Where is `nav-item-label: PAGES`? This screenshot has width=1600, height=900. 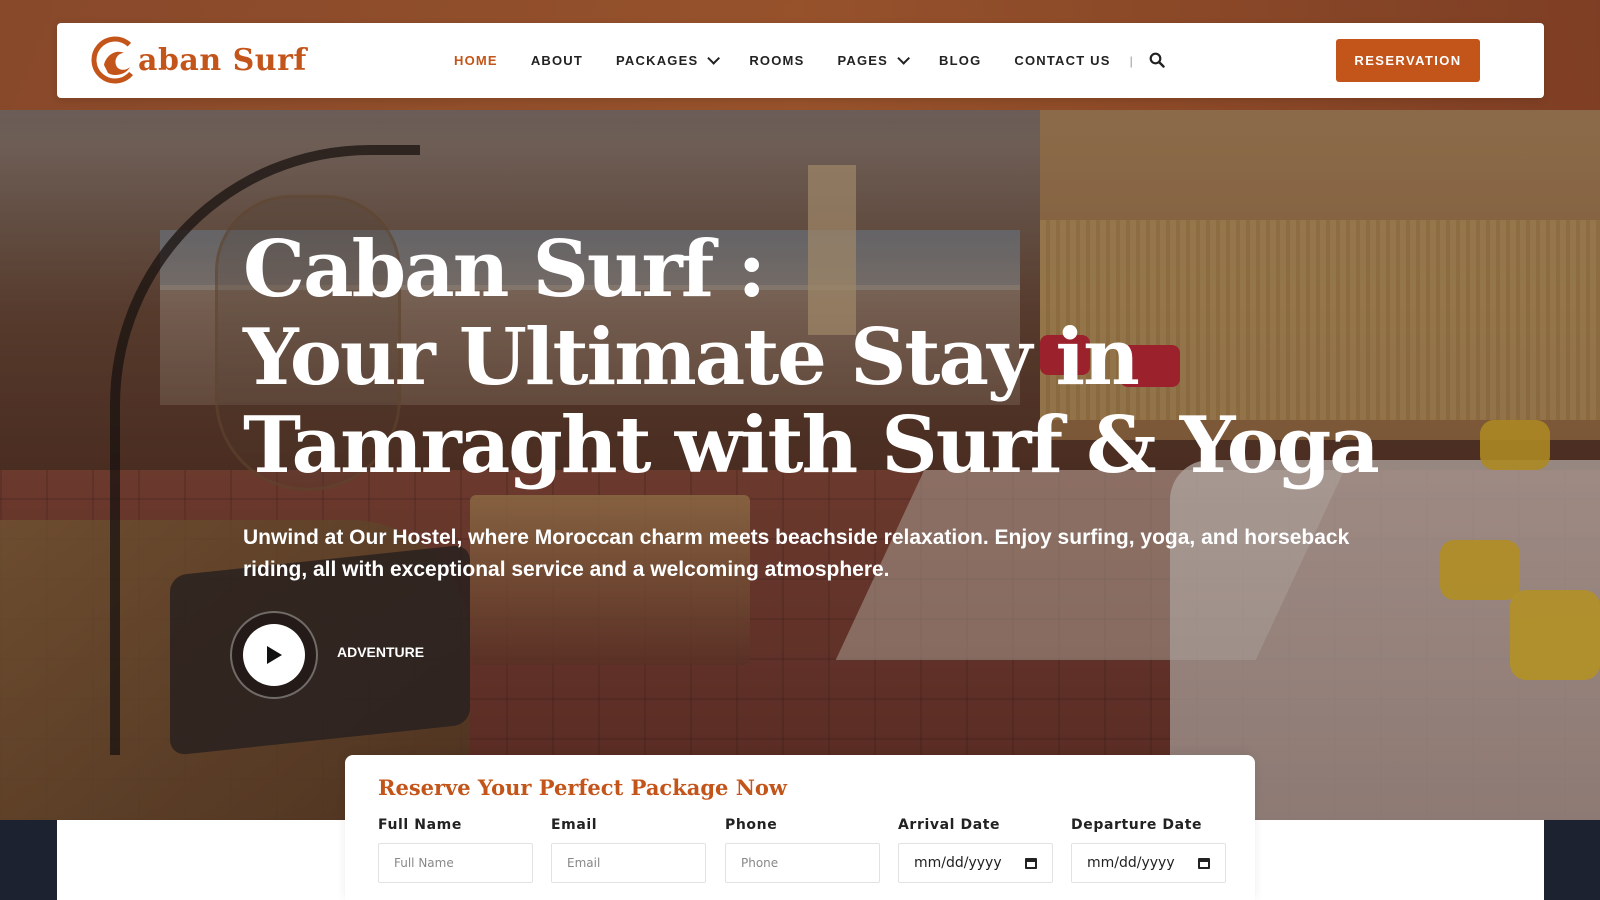
nav-item-label: PAGES is located at coordinates (863, 60).